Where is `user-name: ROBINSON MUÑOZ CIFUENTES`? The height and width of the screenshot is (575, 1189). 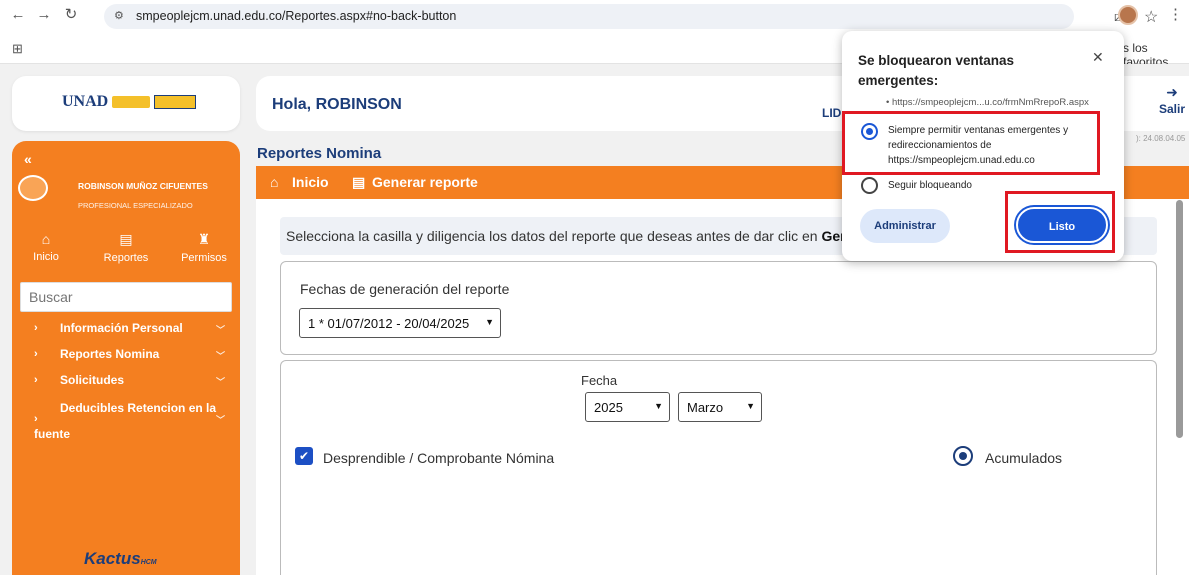
user-name: ROBINSON MUÑOZ CIFUENTES is located at coordinates (143, 186).